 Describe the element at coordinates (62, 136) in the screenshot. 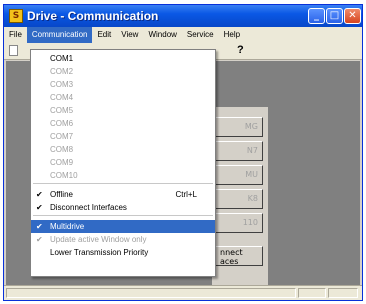

I see `menu-item-com7: COM7` at that location.